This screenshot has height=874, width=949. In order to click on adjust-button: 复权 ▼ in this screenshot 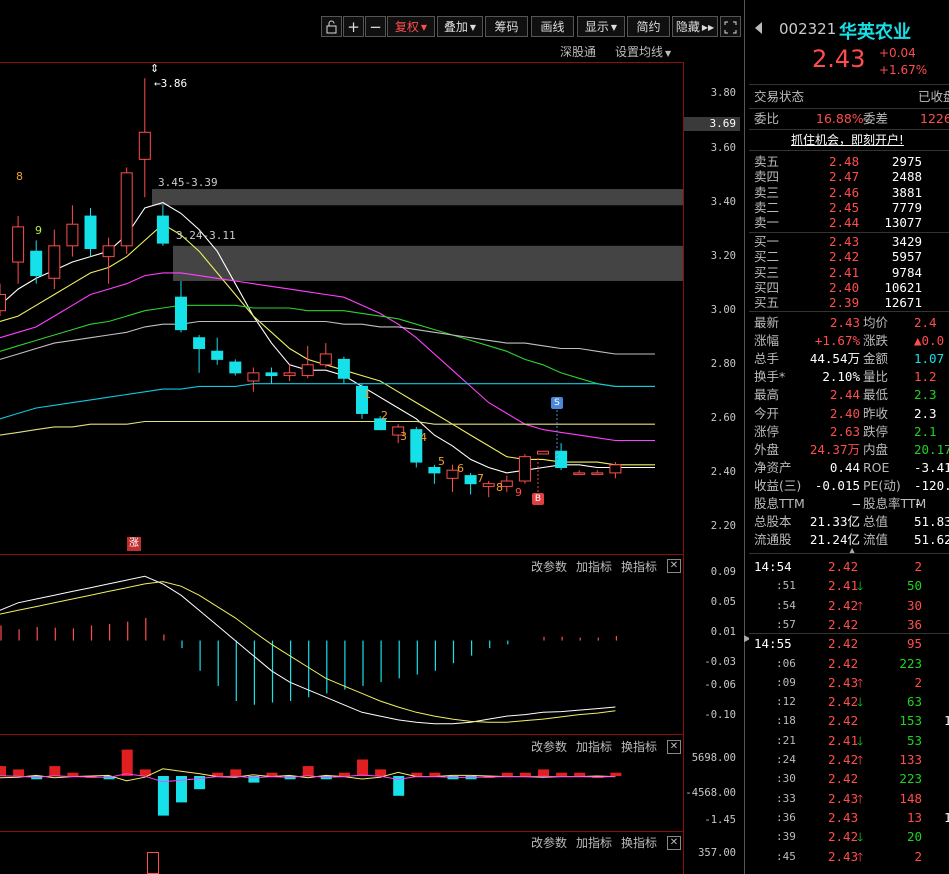, I will do `click(411, 26)`.